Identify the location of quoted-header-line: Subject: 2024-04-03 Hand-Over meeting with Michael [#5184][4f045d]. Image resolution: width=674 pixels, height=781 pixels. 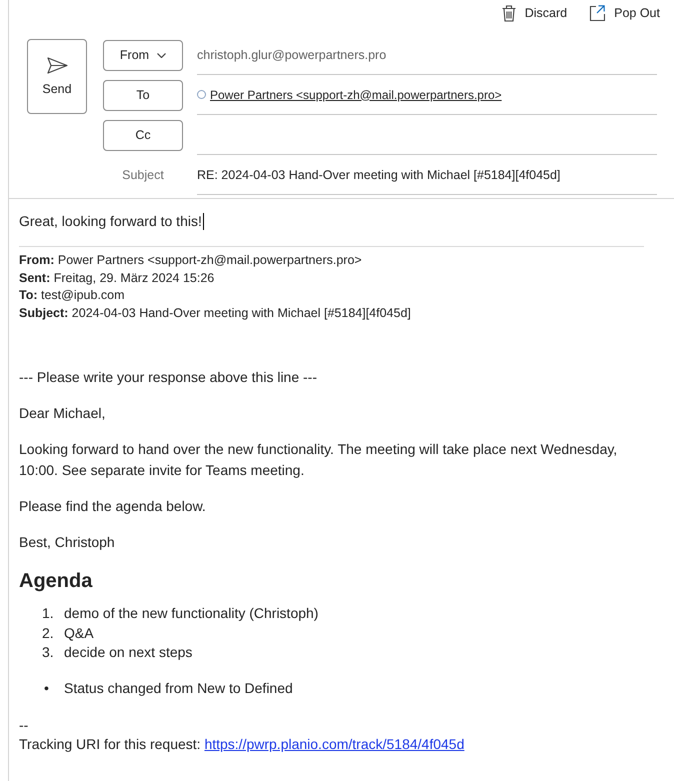
(215, 313).